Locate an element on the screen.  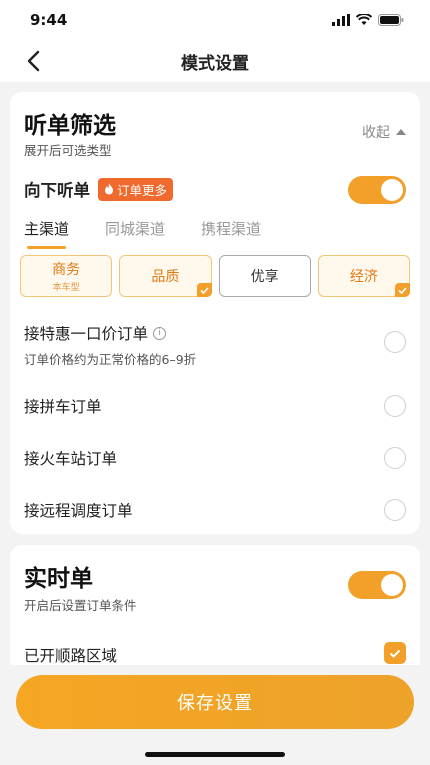
option-train-station: 接火车站订单 is located at coordinates (215, 458).